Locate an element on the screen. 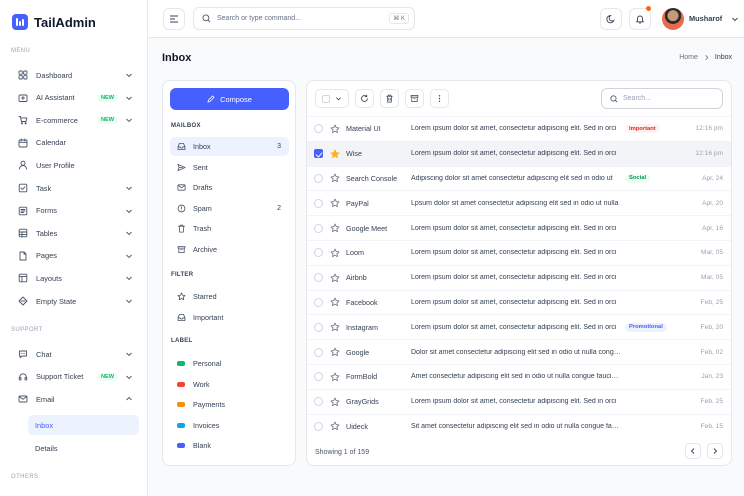  folder-sent: Sent is located at coordinates (229, 167).